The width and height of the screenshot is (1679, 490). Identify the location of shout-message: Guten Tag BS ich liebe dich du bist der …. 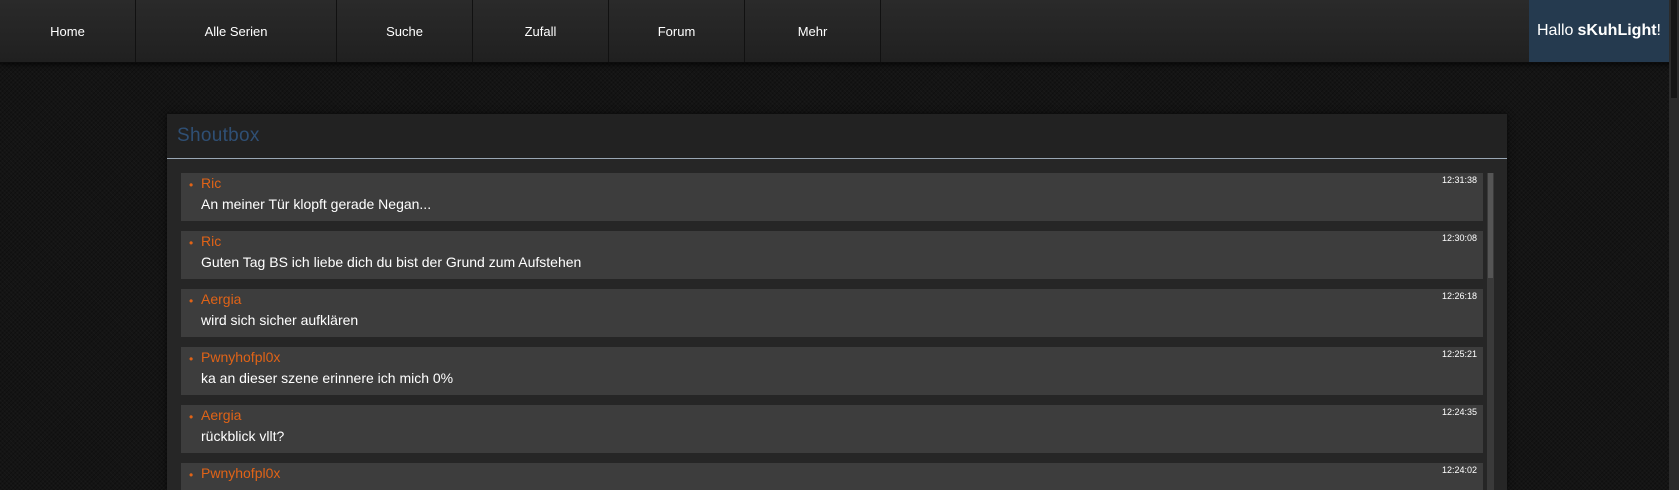
(391, 262).